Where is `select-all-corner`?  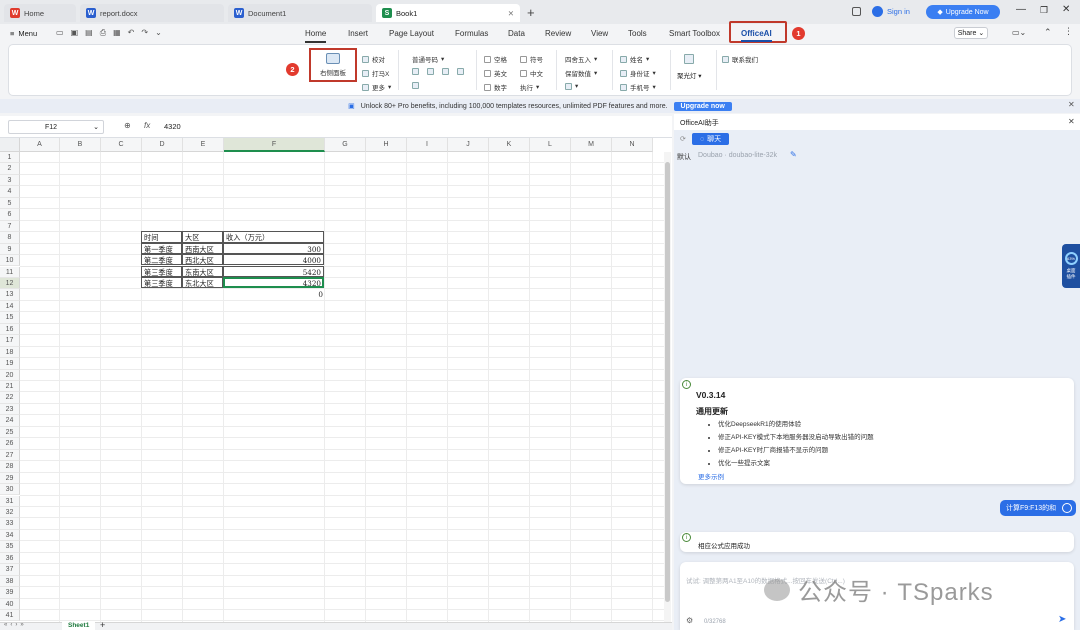
select-all-corner is located at coordinates (10, 145).